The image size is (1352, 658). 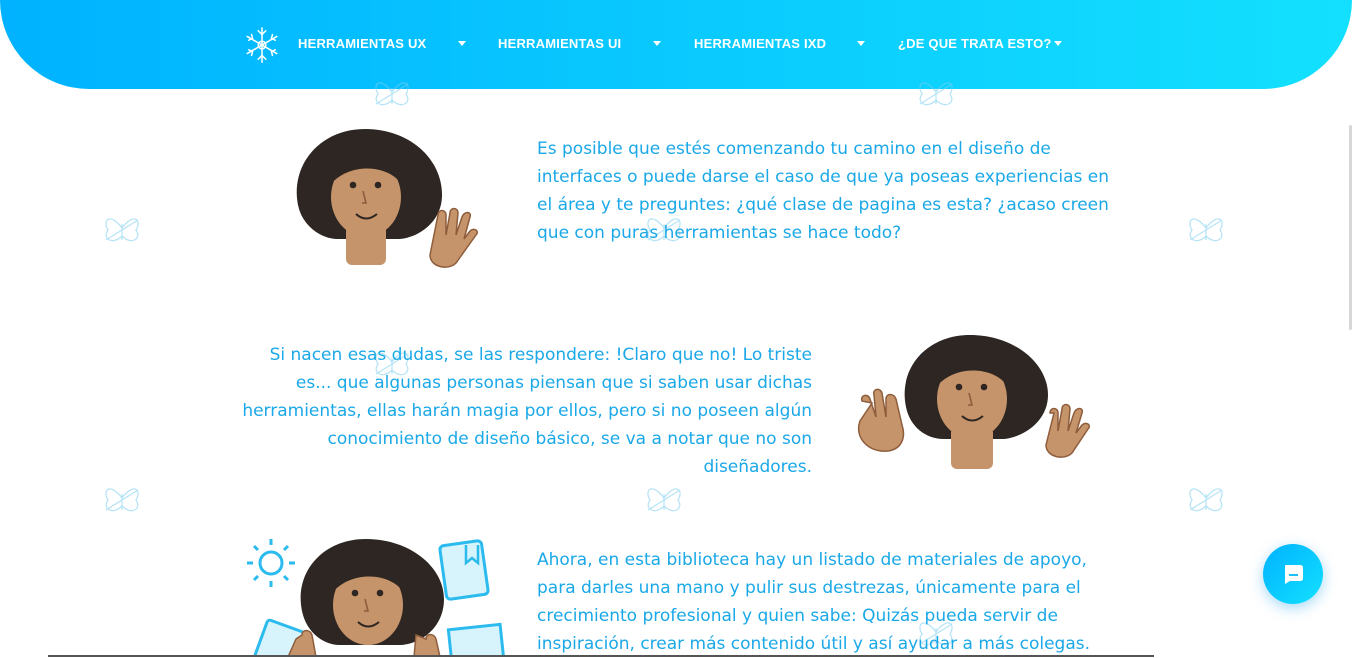 What do you see at coordinates (559, 43) in the screenshot?
I see `nav-item-herramientas-ui: HERRAMIENTAS UI` at bounding box center [559, 43].